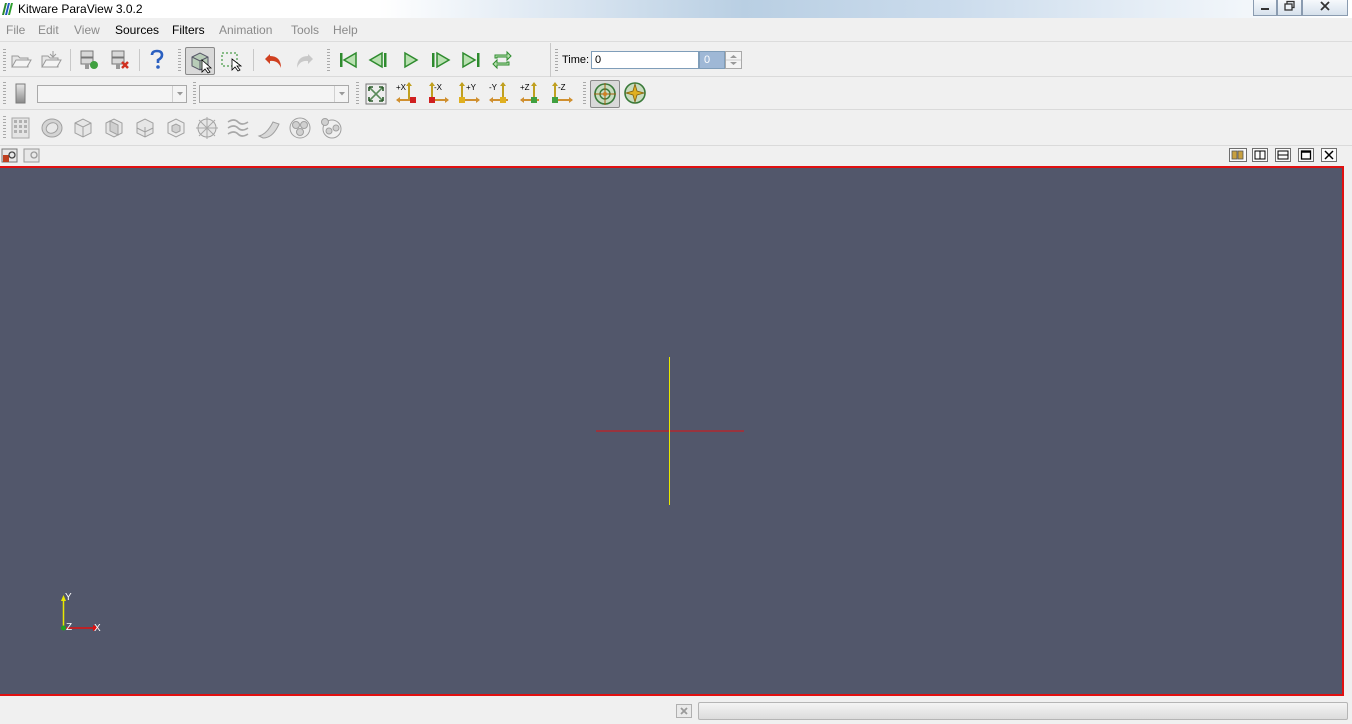 The height and width of the screenshot is (724, 1352). Describe the element at coordinates (21, 94) in the screenshot. I see `color-legend-button` at that location.